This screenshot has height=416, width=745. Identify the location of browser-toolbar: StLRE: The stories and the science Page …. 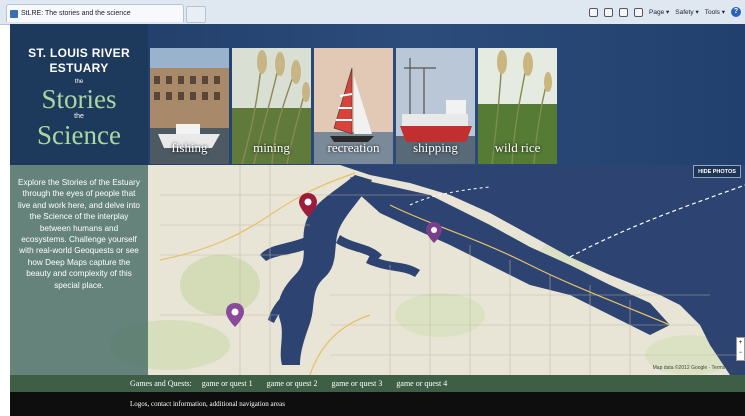
(372, 12).